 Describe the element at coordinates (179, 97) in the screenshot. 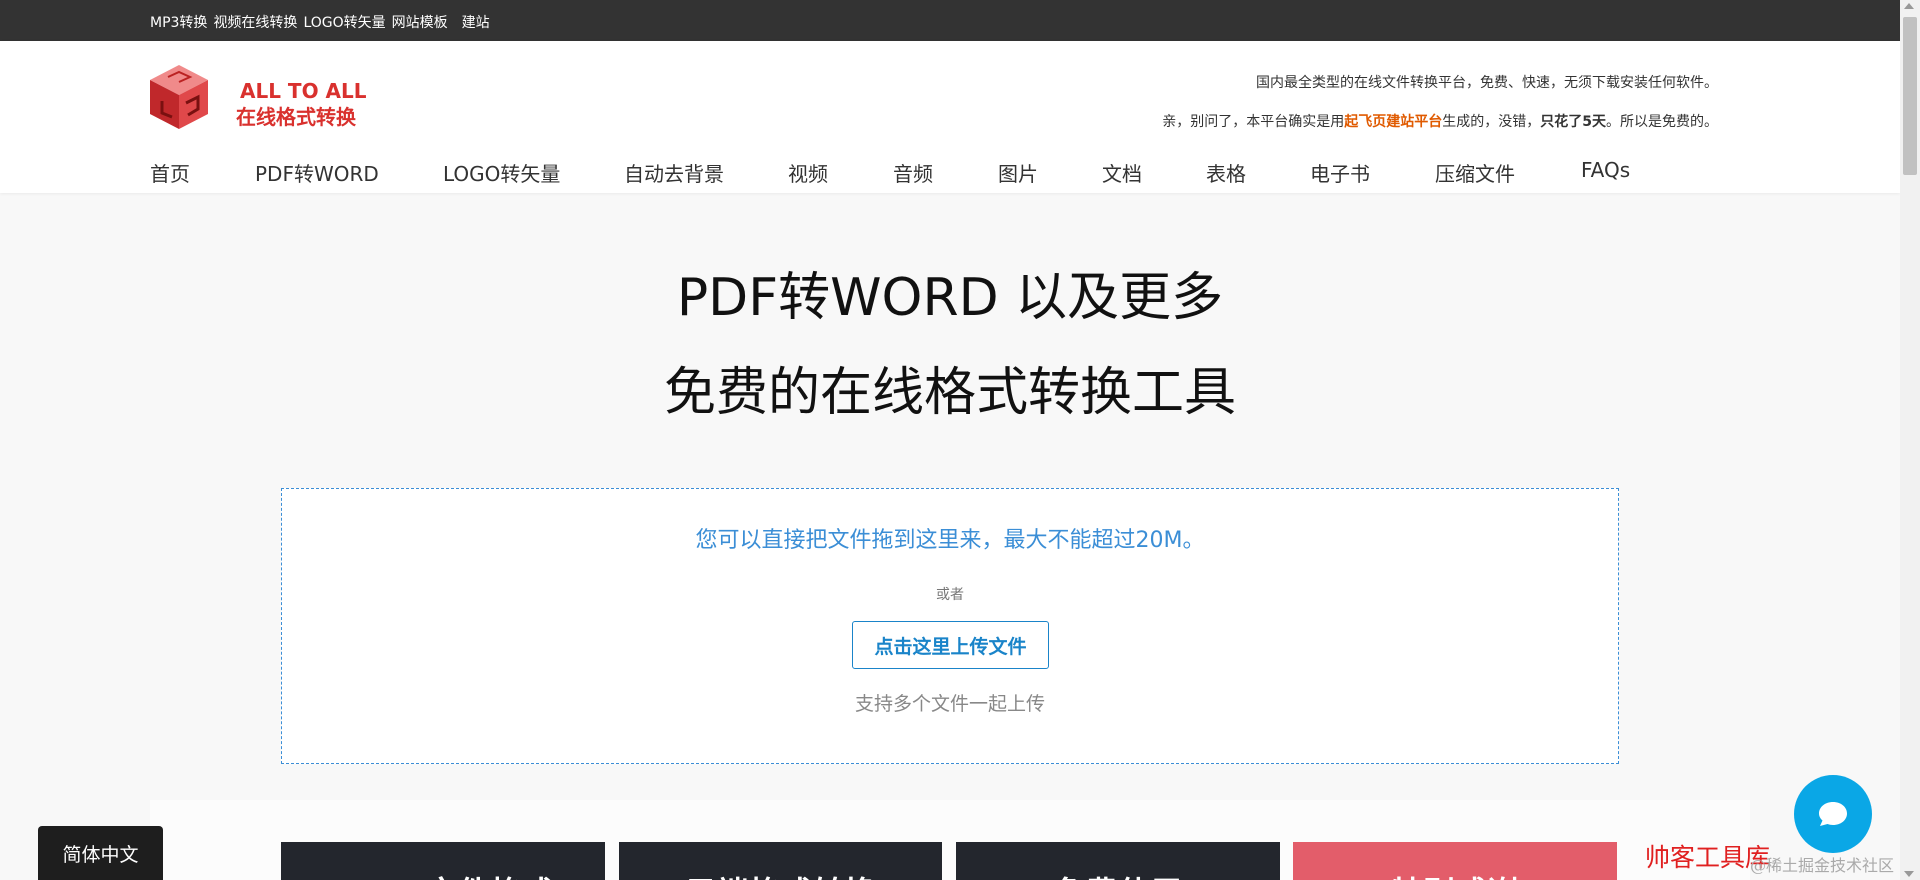

I see `brand-logo-icon` at that location.